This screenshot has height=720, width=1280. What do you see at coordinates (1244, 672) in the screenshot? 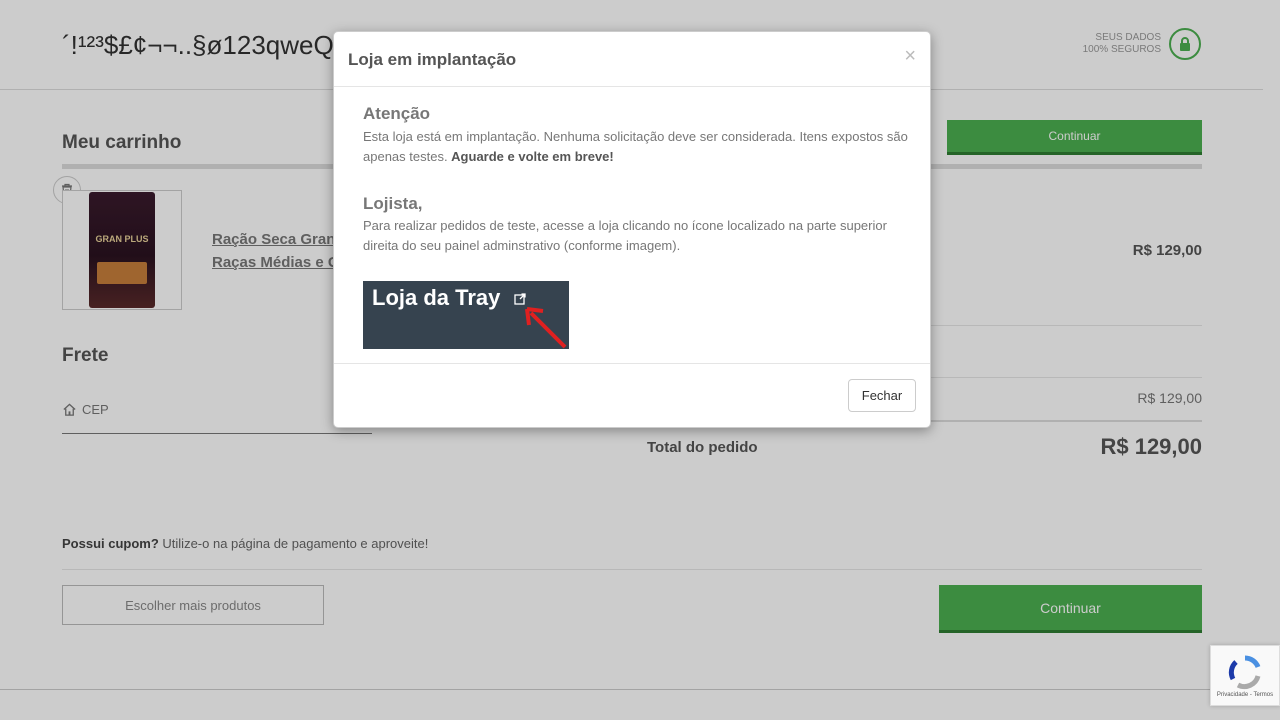
I see `recaptcha-icon` at bounding box center [1244, 672].